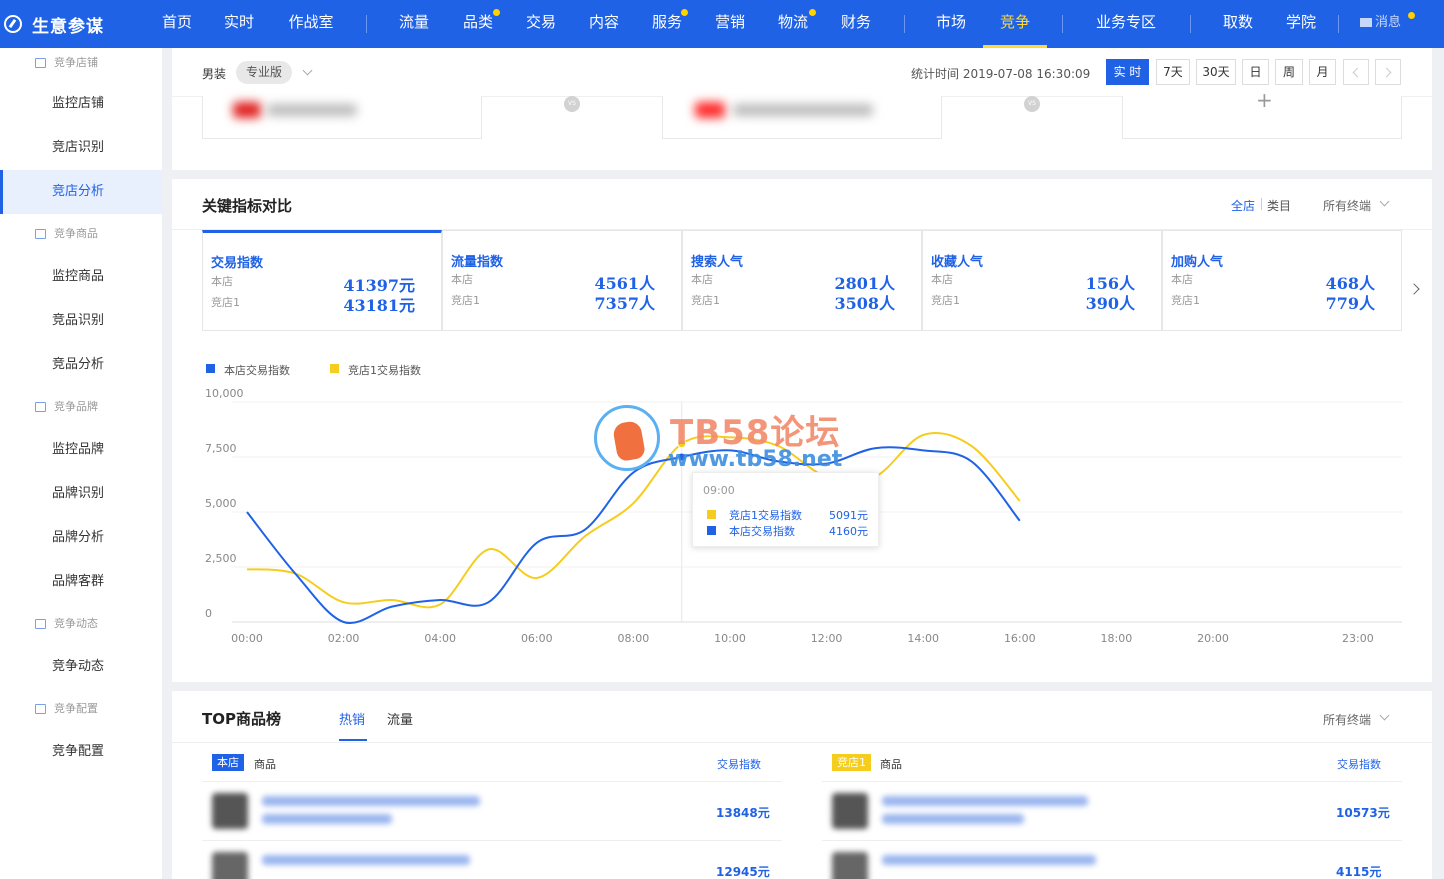 This screenshot has width=1444, height=879. I want to click on metric-rival-value: 3508人, so click(864, 303).